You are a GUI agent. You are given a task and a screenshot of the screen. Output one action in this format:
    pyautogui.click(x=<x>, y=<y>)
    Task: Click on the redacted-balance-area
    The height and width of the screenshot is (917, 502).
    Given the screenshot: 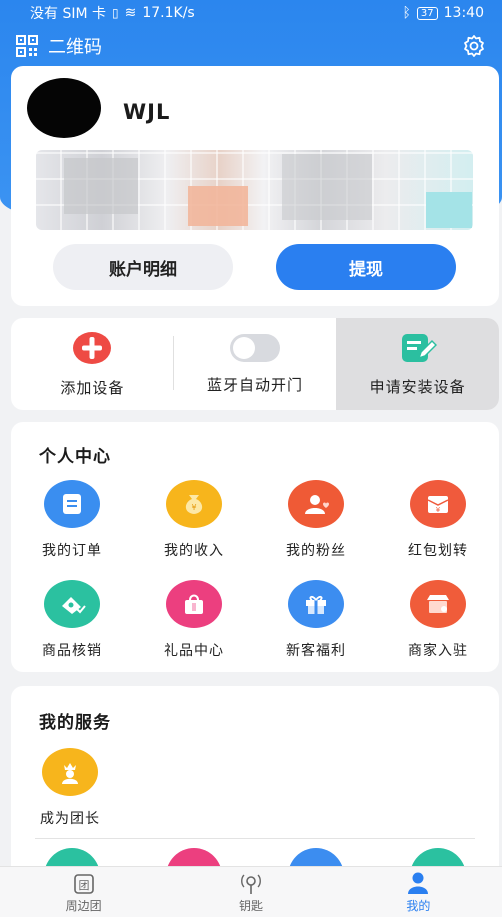 What is the action you would take?
    pyautogui.click(x=254, y=190)
    